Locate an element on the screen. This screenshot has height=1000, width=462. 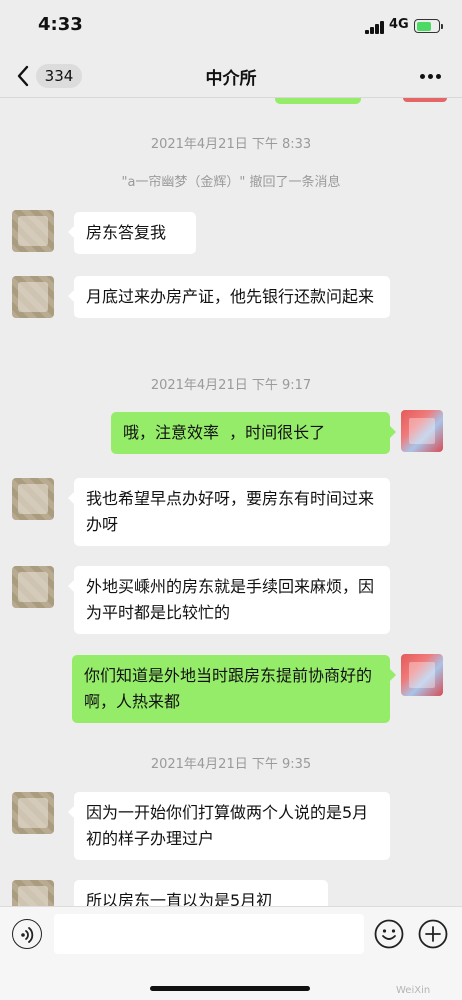
timestamp: 2021年4月21日 下午 9:17 is located at coordinates (231, 385).